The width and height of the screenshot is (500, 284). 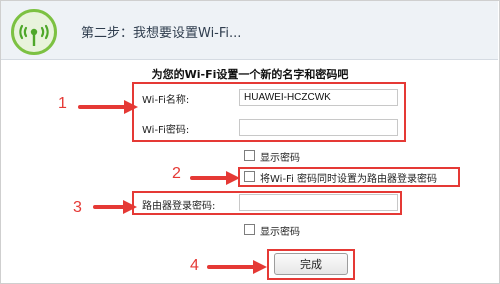 What do you see at coordinates (349, 179) in the screenshot?
I see `same-as-router-label: 将Wi-Fi 密码同时设置为路由器登录密码` at bounding box center [349, 179].